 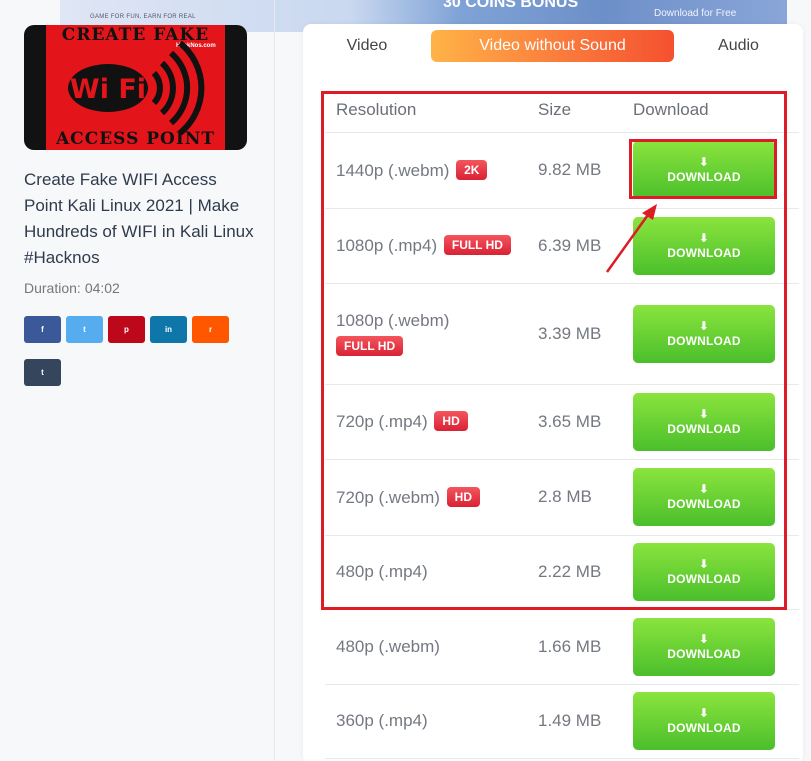 I want to click on table-header-row: Resolution Size Download, so click(x=562, y=110).